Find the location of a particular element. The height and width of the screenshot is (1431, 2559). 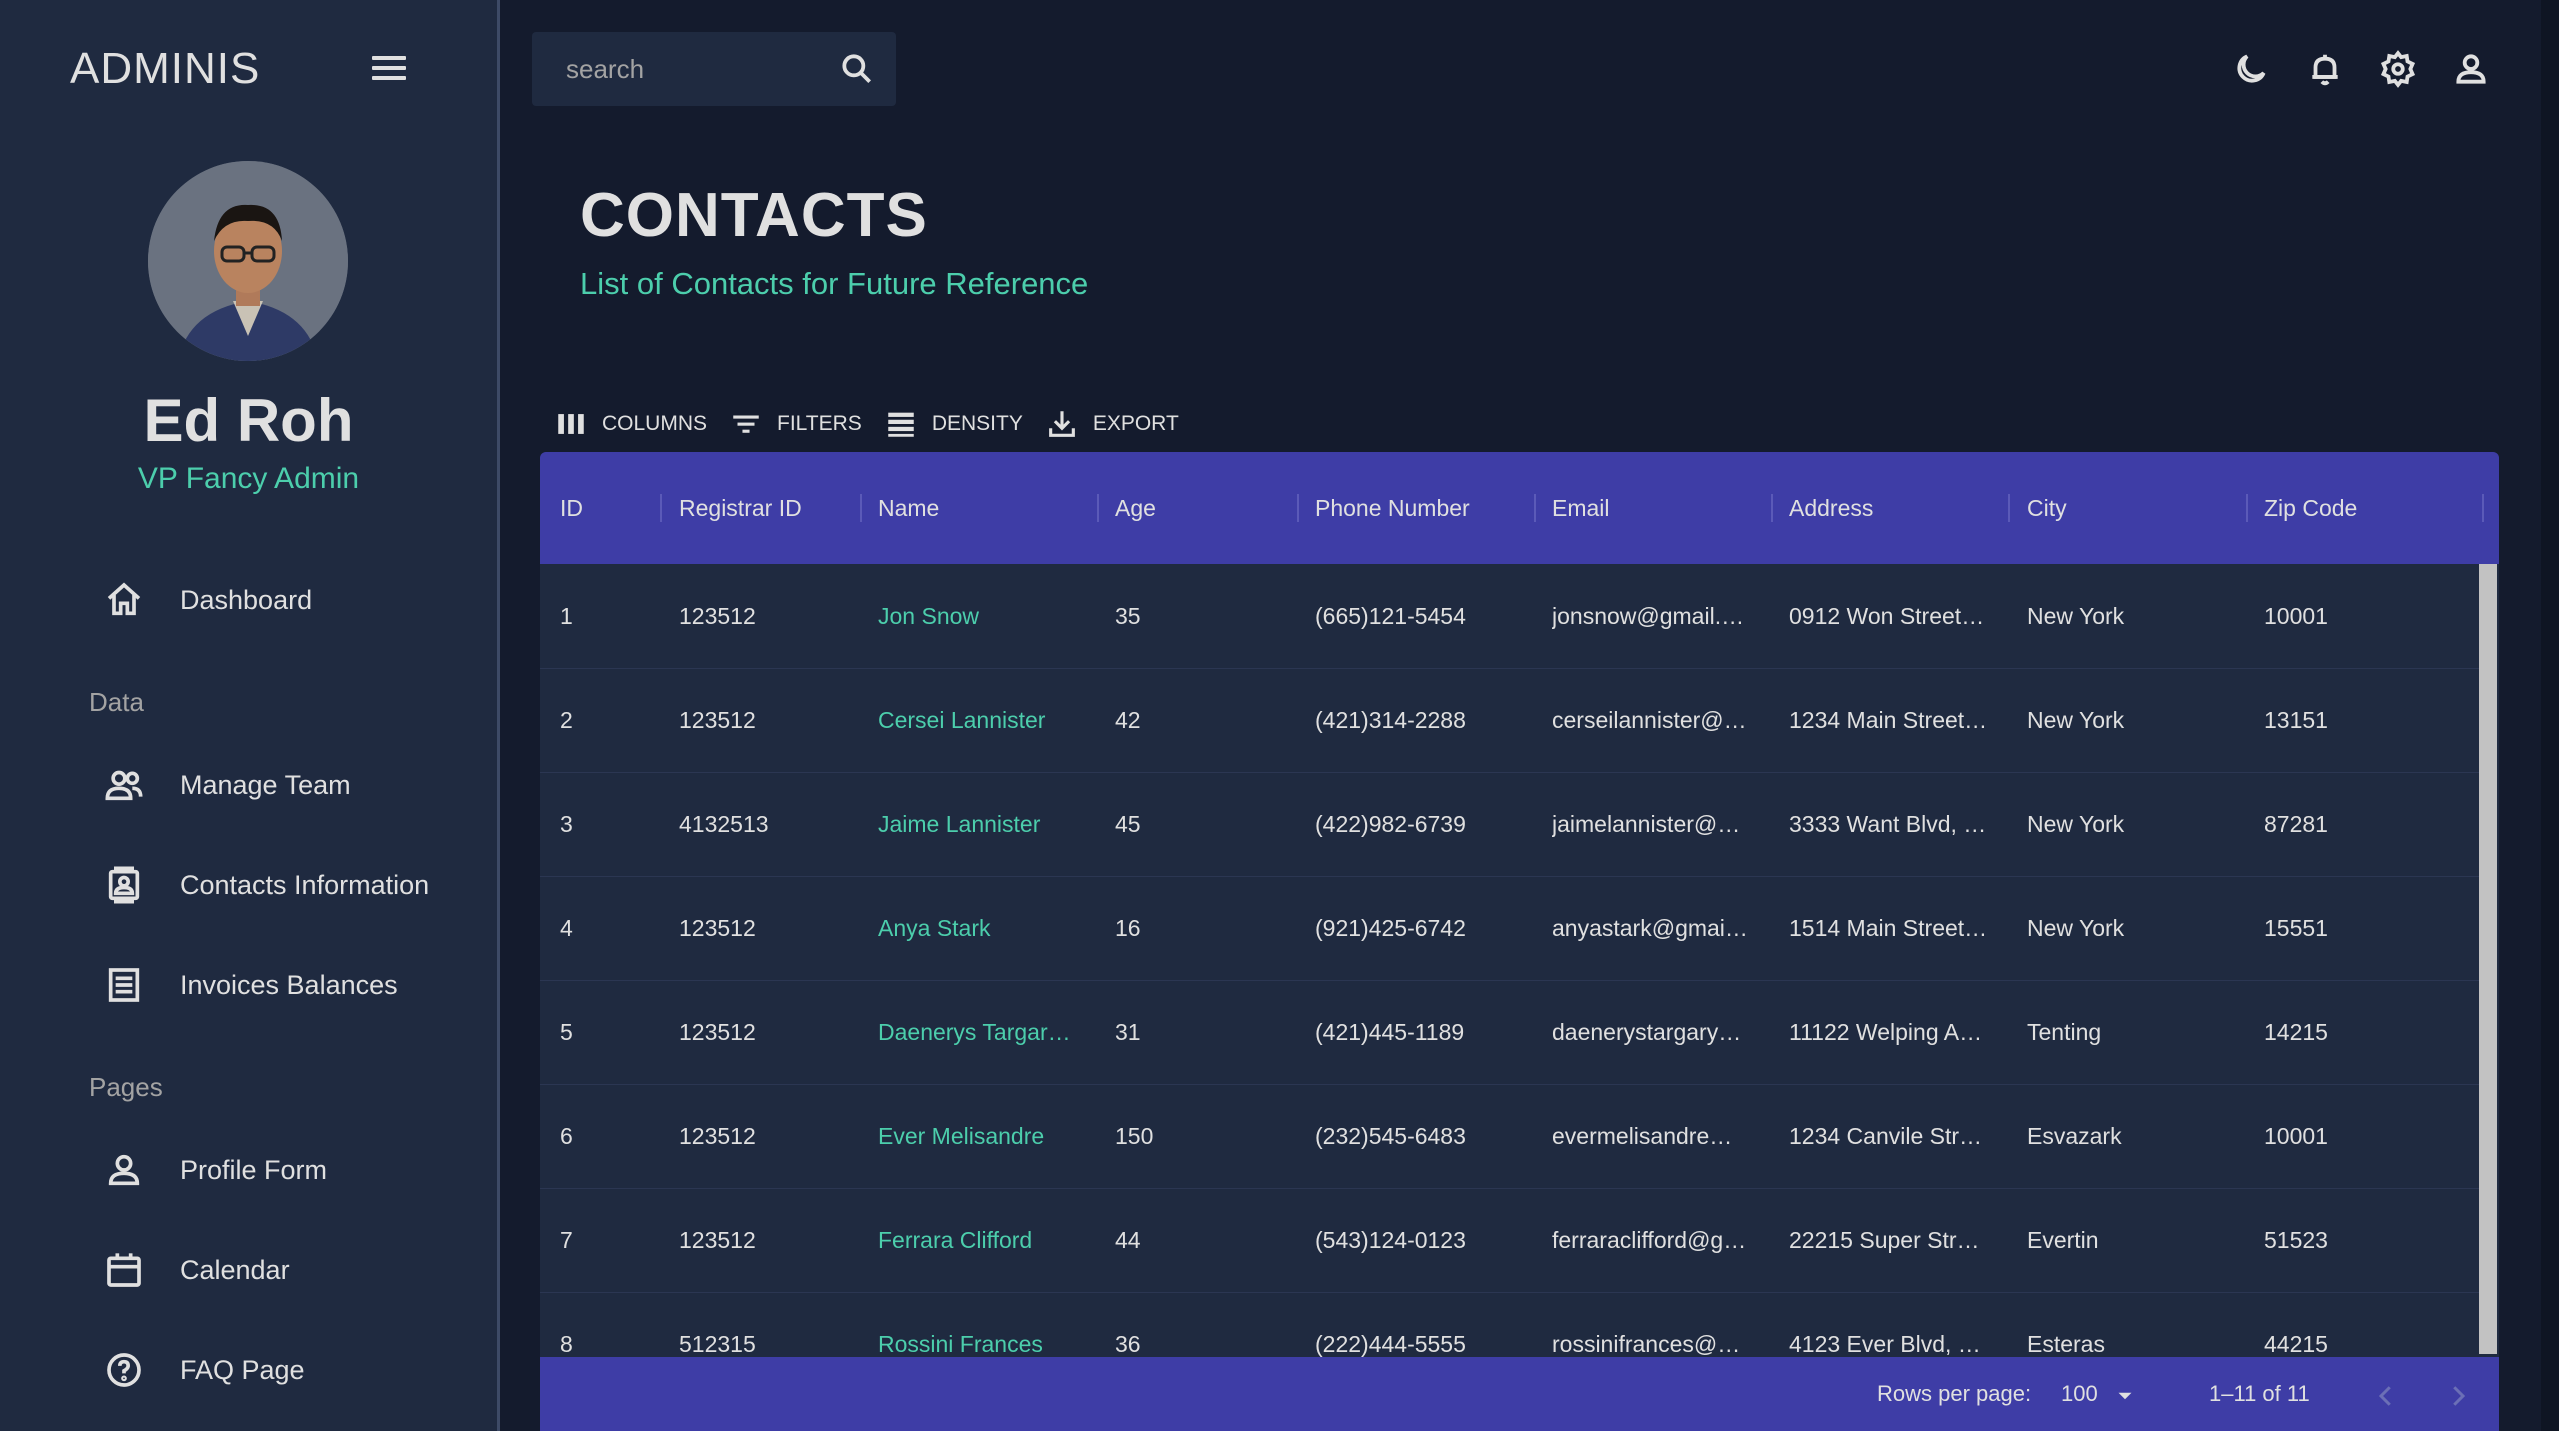

sidebar-item-invoices: Invoices Balances is located at coordinates (249, 985).